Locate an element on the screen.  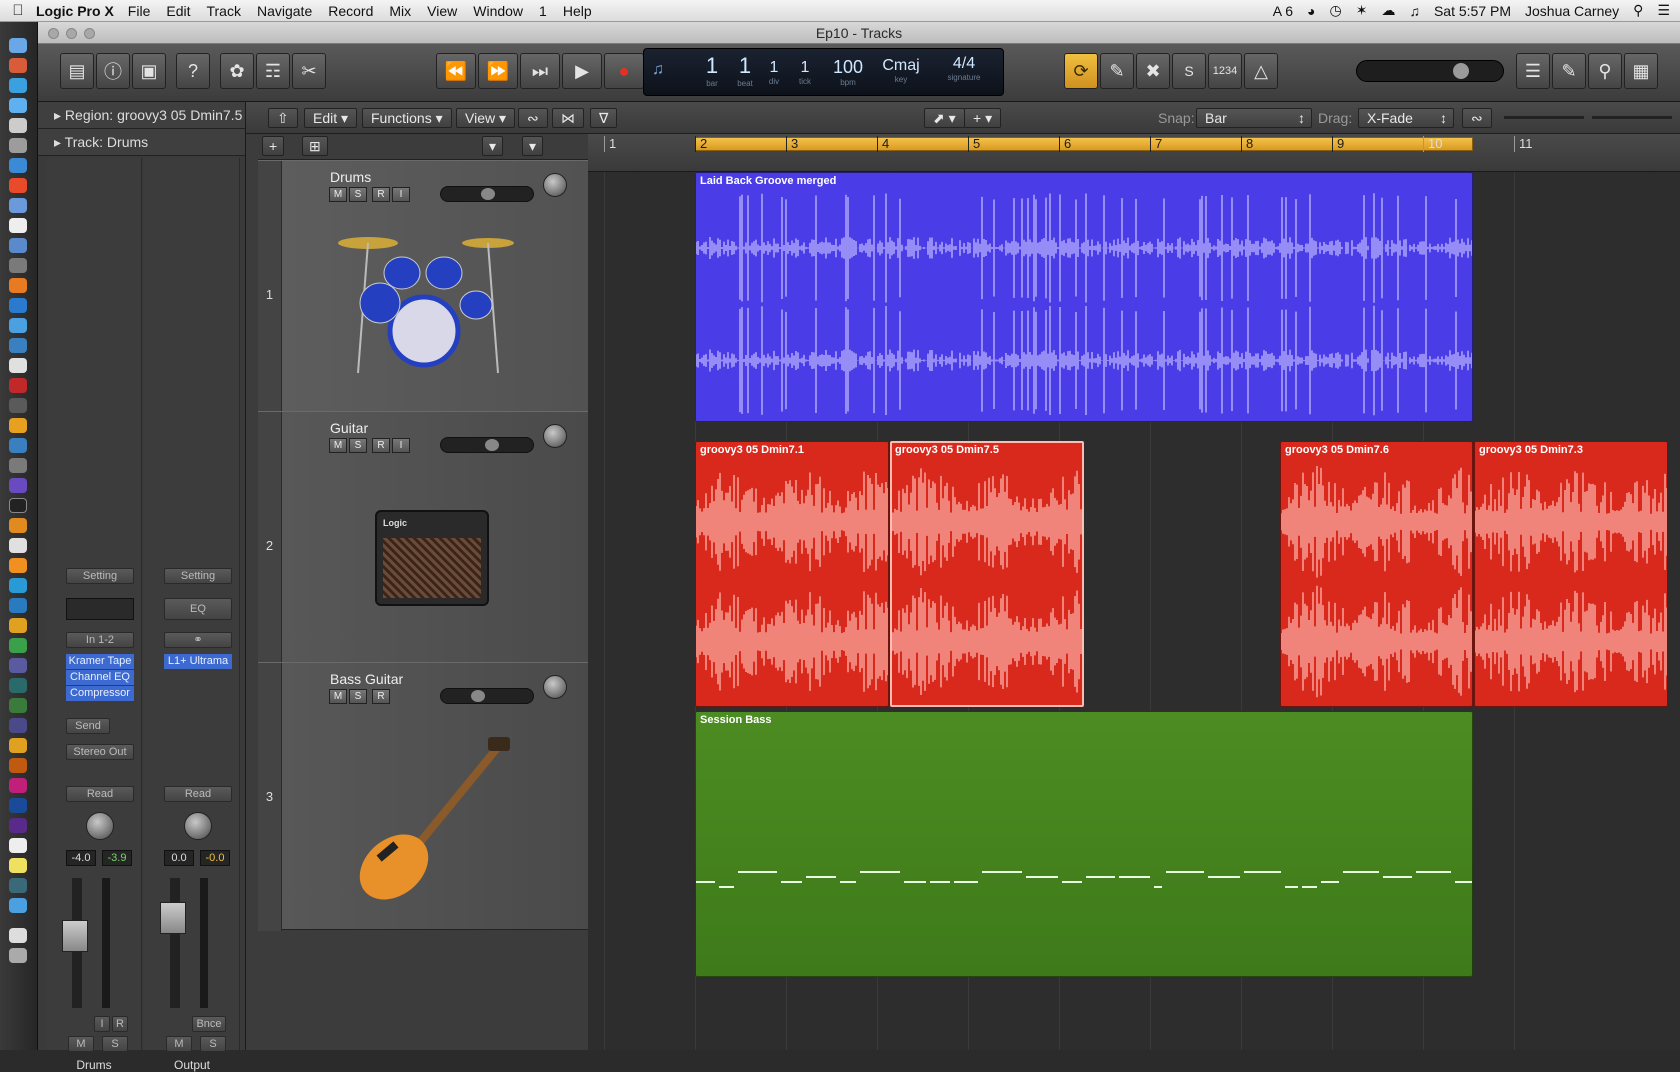
menu-window: Window is located at coordinates (498, 11).